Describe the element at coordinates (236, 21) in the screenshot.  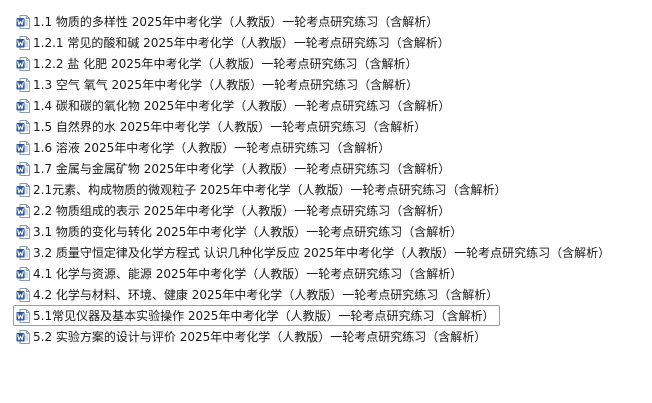
I see `file-name: 1.1 物质的多样性 2025年中考化学（人教版）一轮考点研究练习（含解析）` at that location.